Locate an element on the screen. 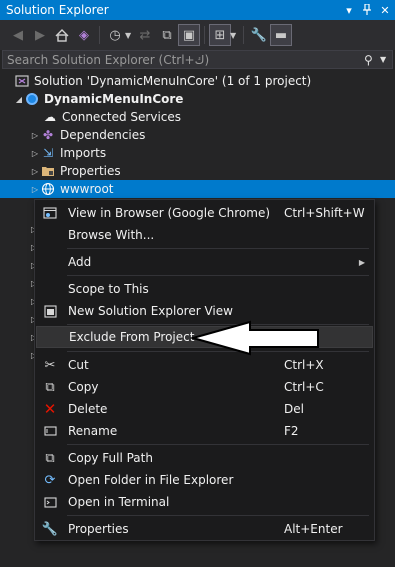 This screenshot has height=567, width=395. vs-icon: ◈ is located at coordinates (84, 35).